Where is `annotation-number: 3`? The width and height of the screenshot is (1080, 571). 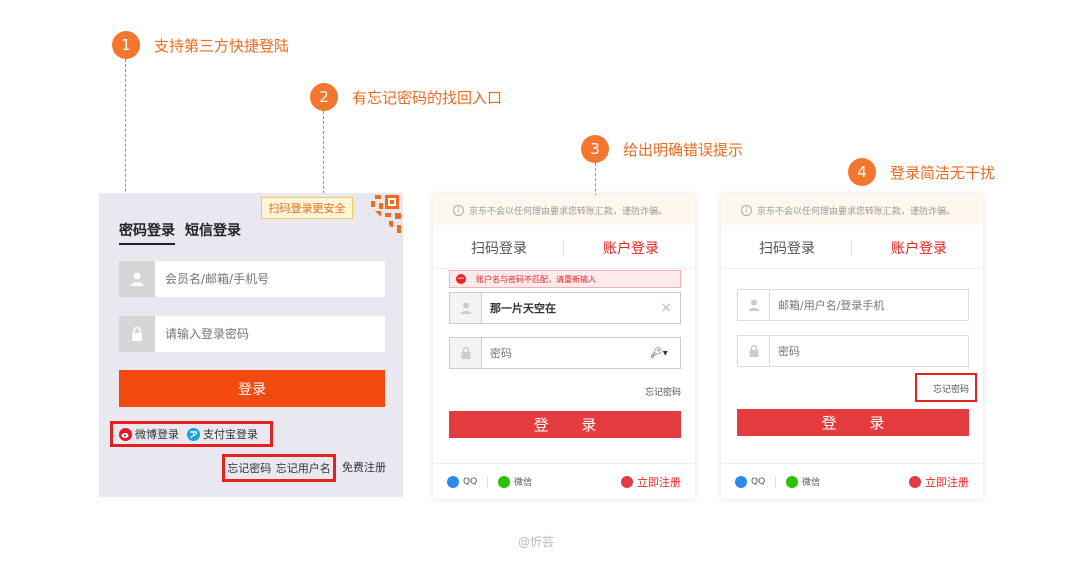 annotation-number: 3 is located at coordinates (595, 149).